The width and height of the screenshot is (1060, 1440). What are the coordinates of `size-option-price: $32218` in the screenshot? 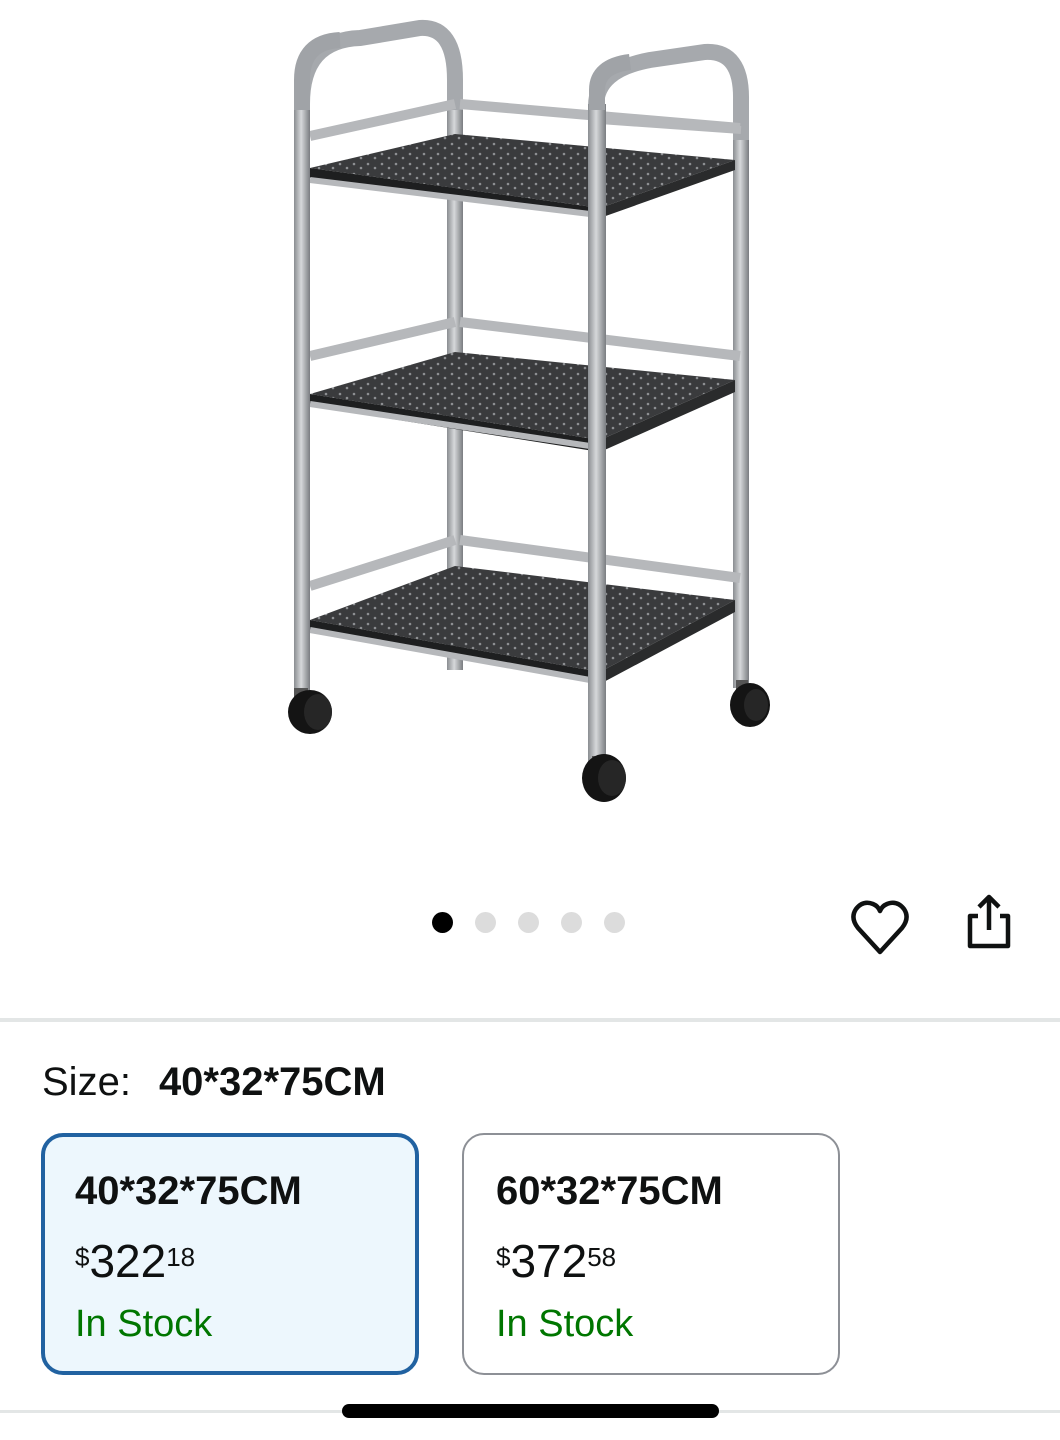 It's located at (135, 1267).